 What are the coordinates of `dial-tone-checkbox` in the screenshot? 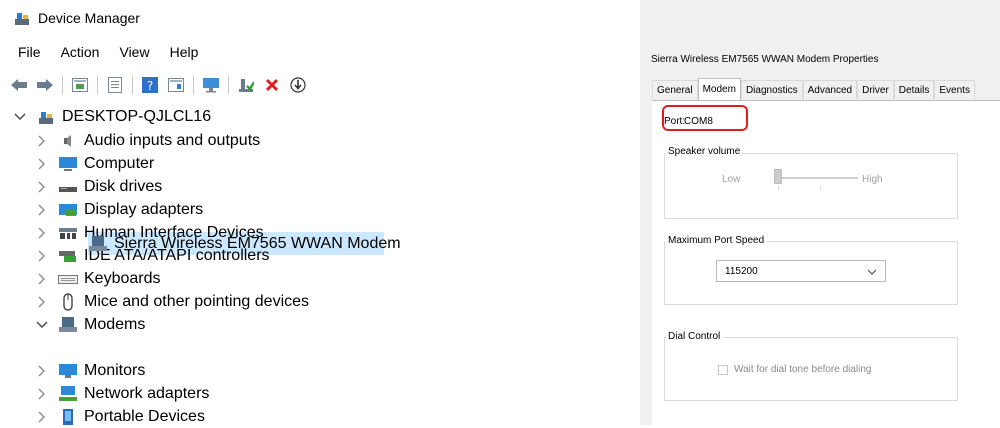 It's located at (723, 370).